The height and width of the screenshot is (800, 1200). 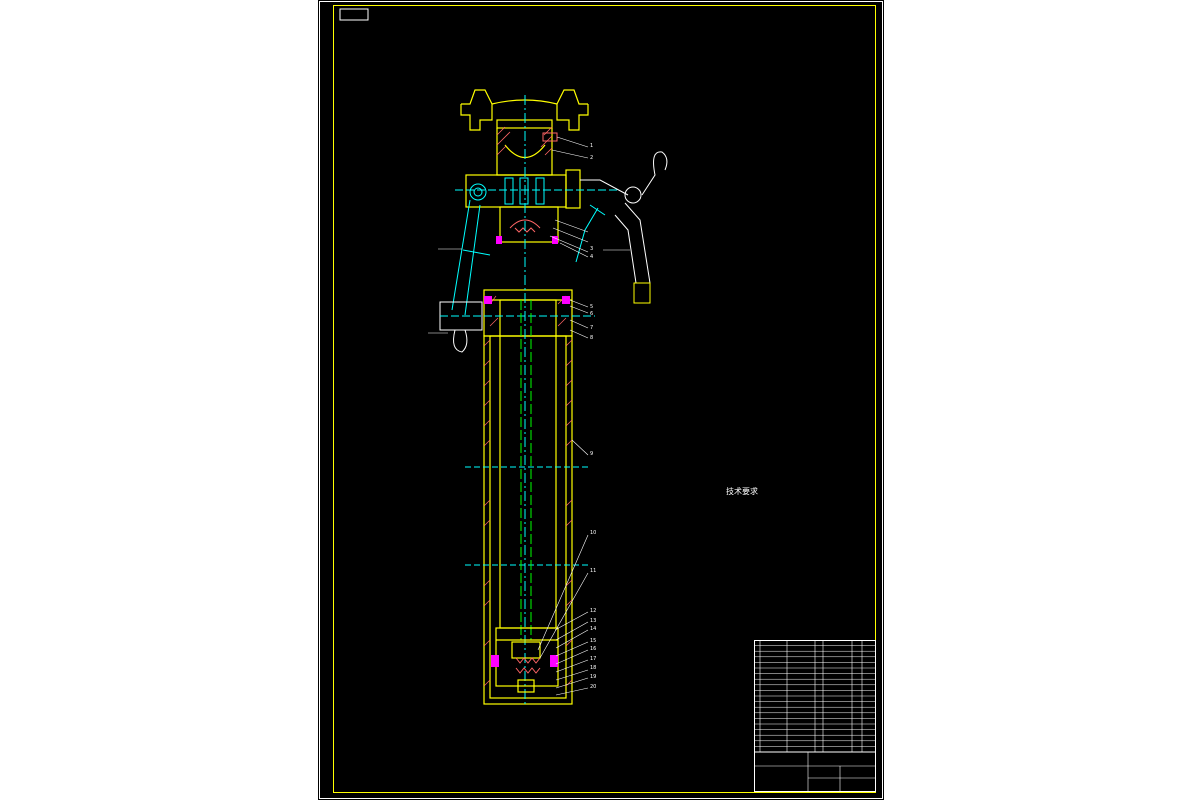 I want to click on title-block, so click(x=815, y=716).